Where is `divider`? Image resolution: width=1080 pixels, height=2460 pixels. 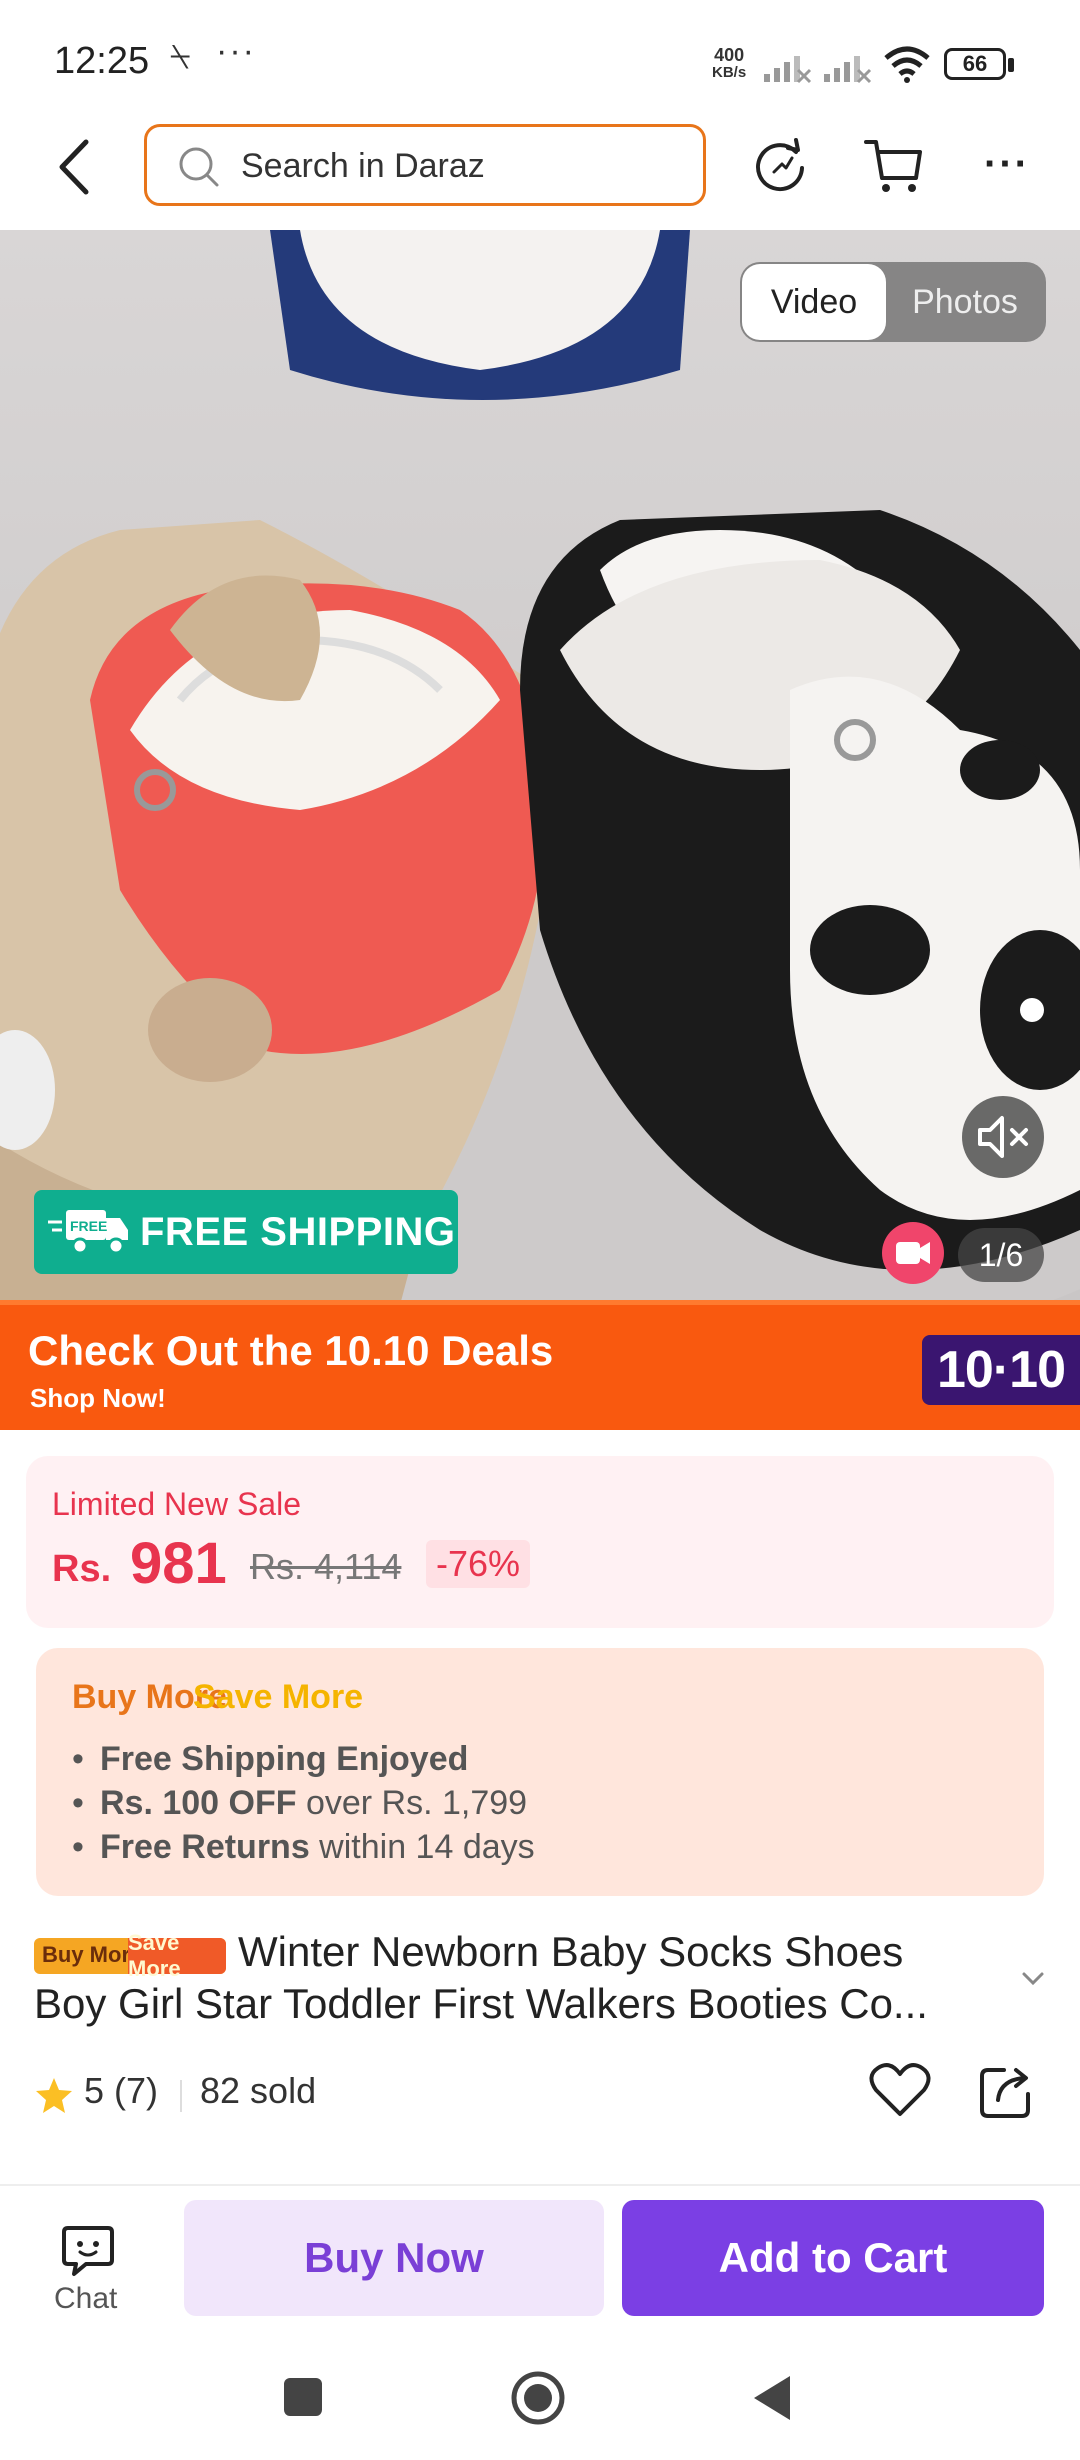 divider is located at coordinates (181, 2096).